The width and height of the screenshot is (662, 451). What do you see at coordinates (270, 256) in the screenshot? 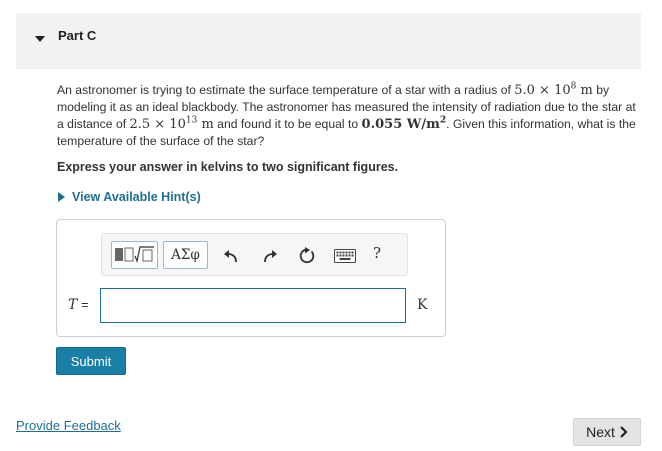
I see `redo-icon` at bounding box center [270, 256].